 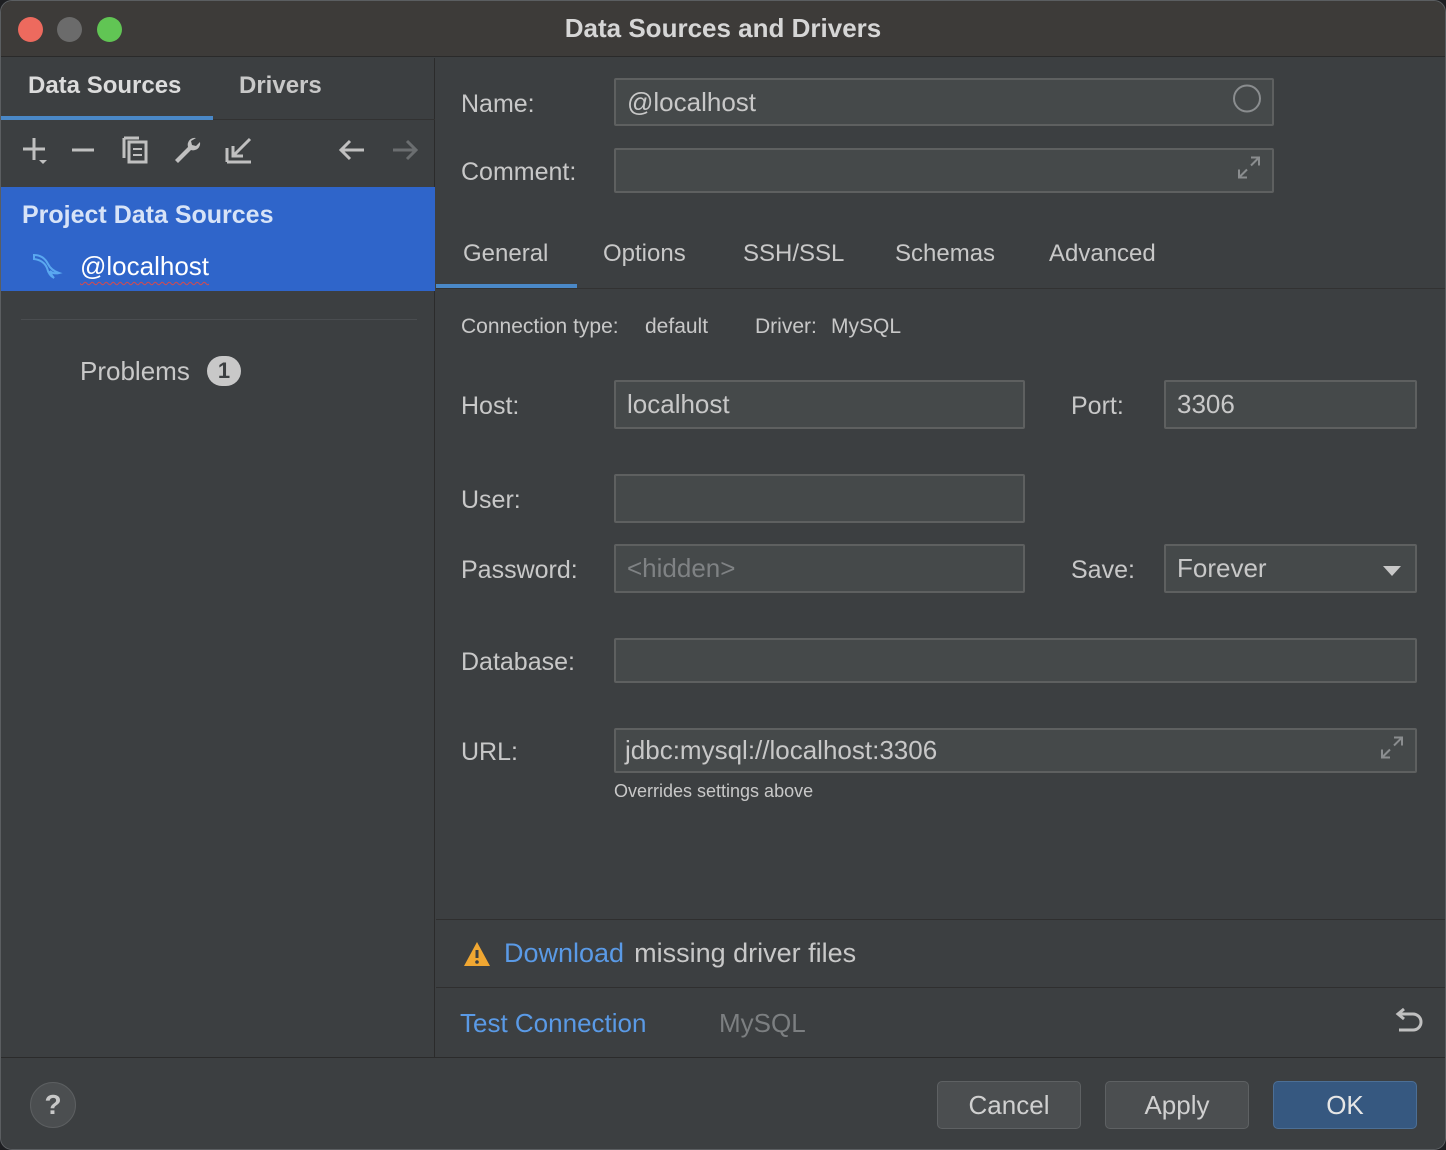 What do you see at coordinates (518, 662) in the screenshot?
I see `database-label: Database:` at bounding box center [518, 662].